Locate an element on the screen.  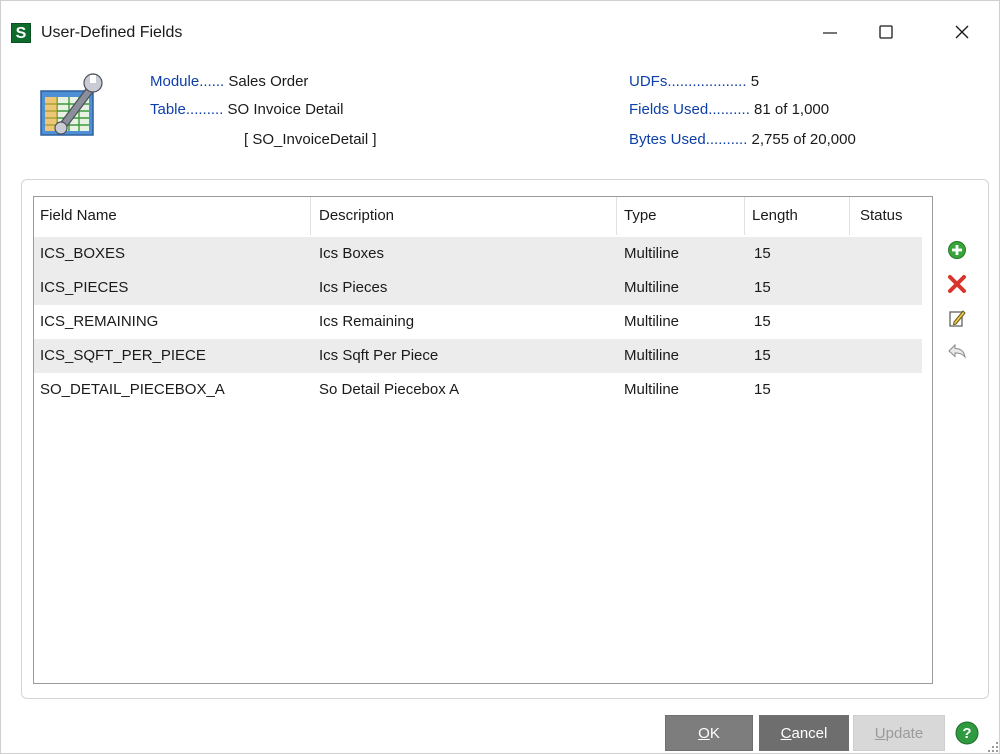
bytes-used-info: Bytes Used.......... 2,755 of 20,000 is located at coordinates (742, 140).